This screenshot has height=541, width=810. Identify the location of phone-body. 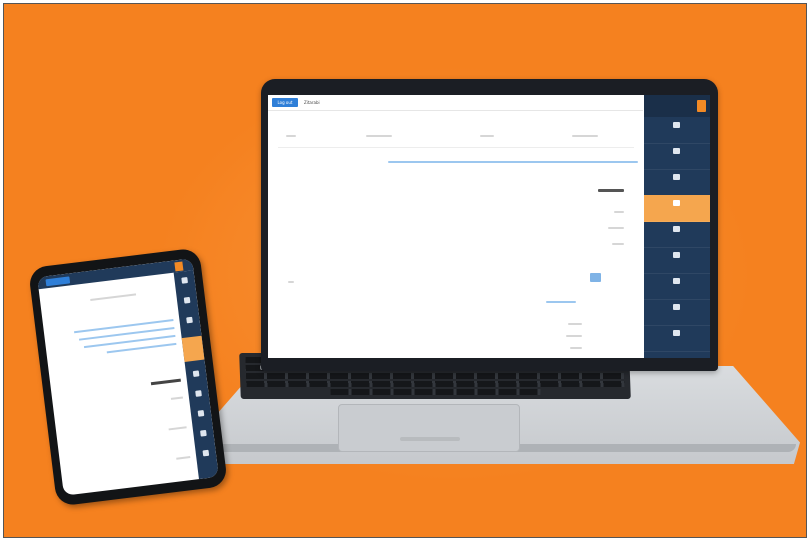
(128, 377).